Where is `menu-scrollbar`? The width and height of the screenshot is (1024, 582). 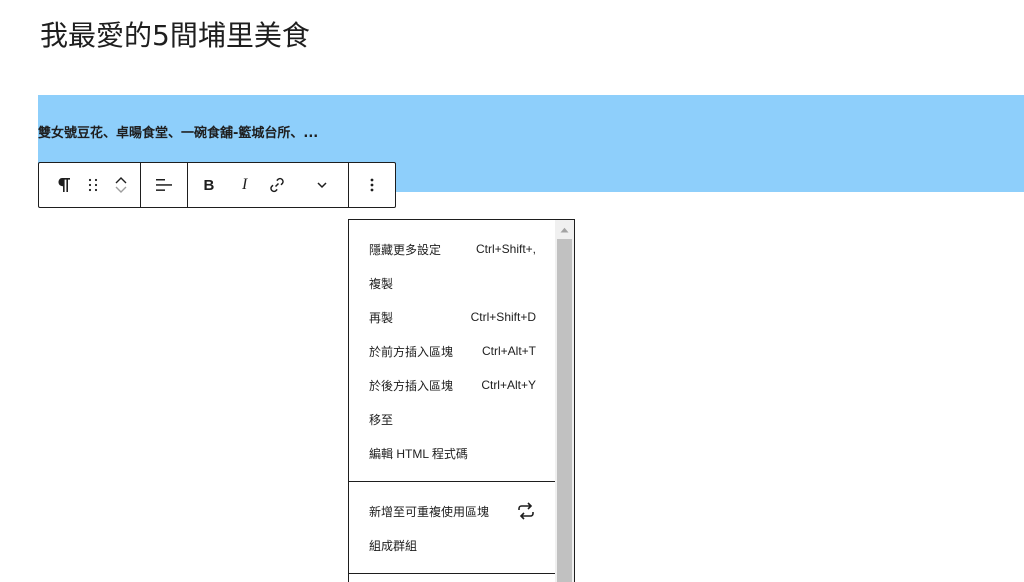 menu-scrollbar is located at coordinates (564, 401).